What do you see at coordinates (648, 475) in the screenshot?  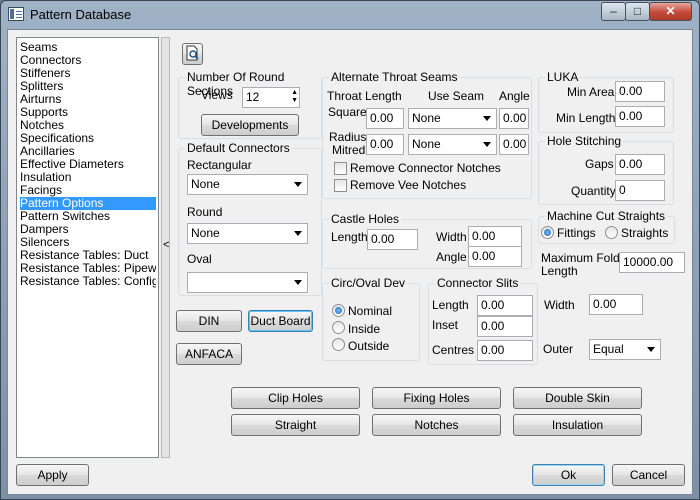 I see `cancel-button: Cancel` at bounding box center [648, 475].